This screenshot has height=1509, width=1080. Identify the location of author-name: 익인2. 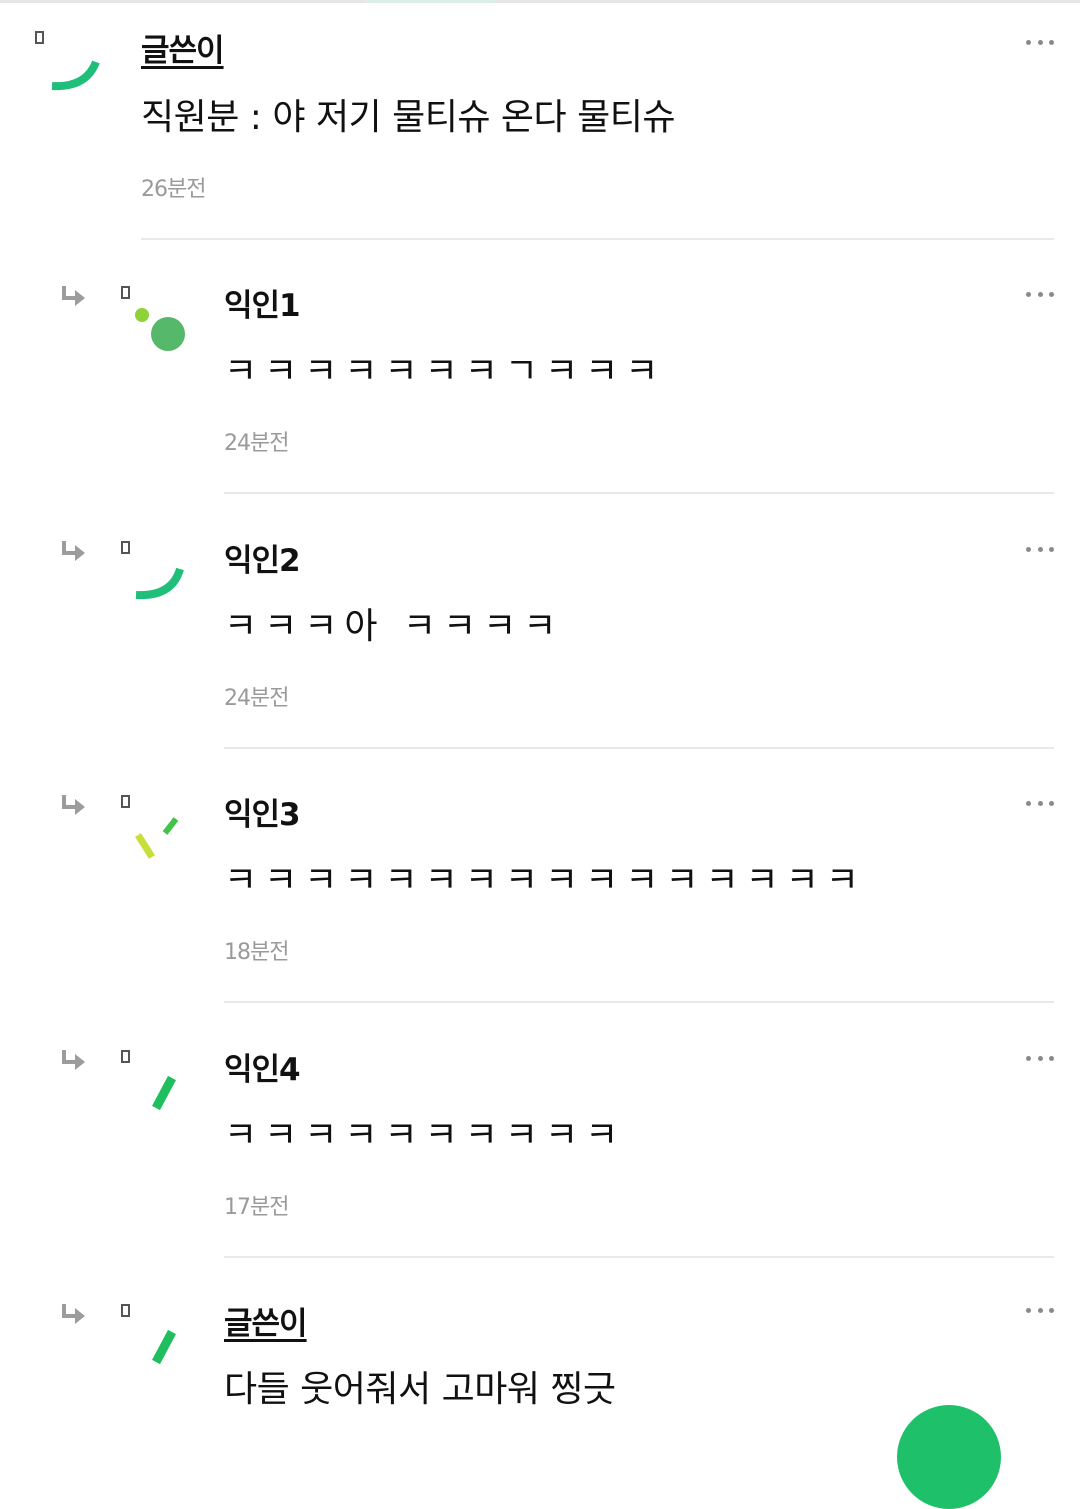
(262, 557).